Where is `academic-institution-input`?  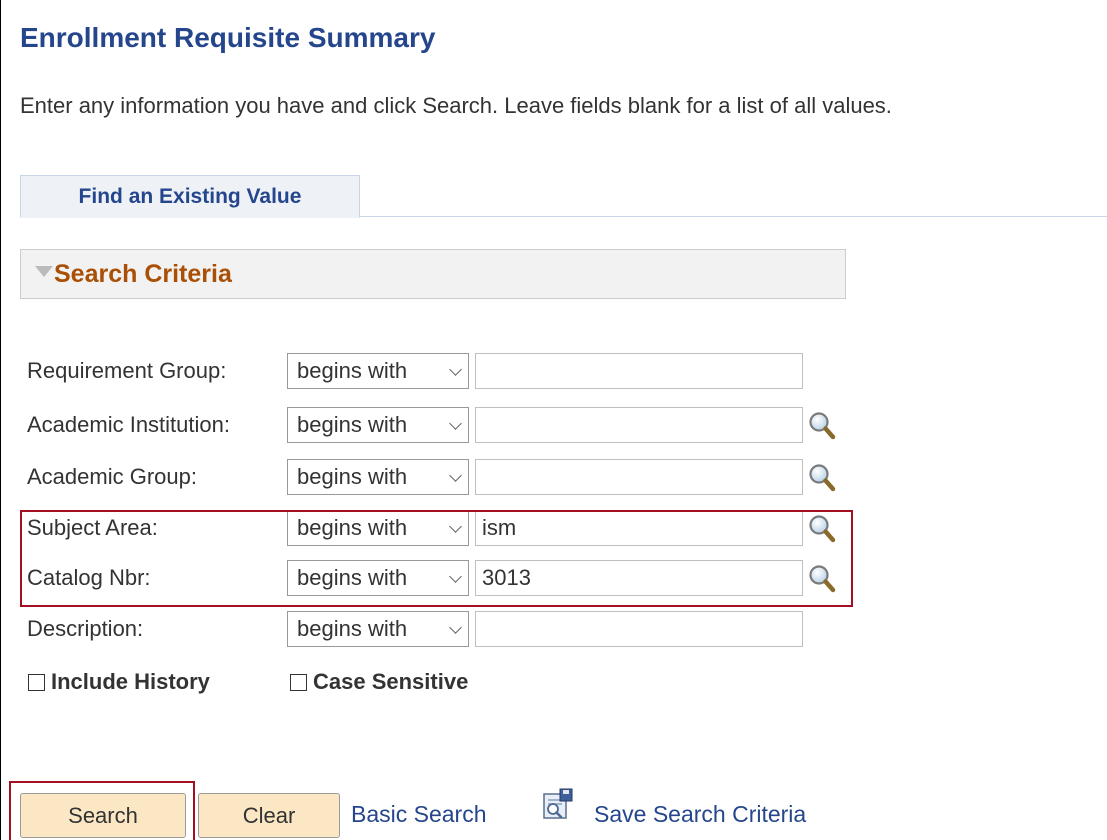 academic-institution-input is located at coordinates (639, 425).